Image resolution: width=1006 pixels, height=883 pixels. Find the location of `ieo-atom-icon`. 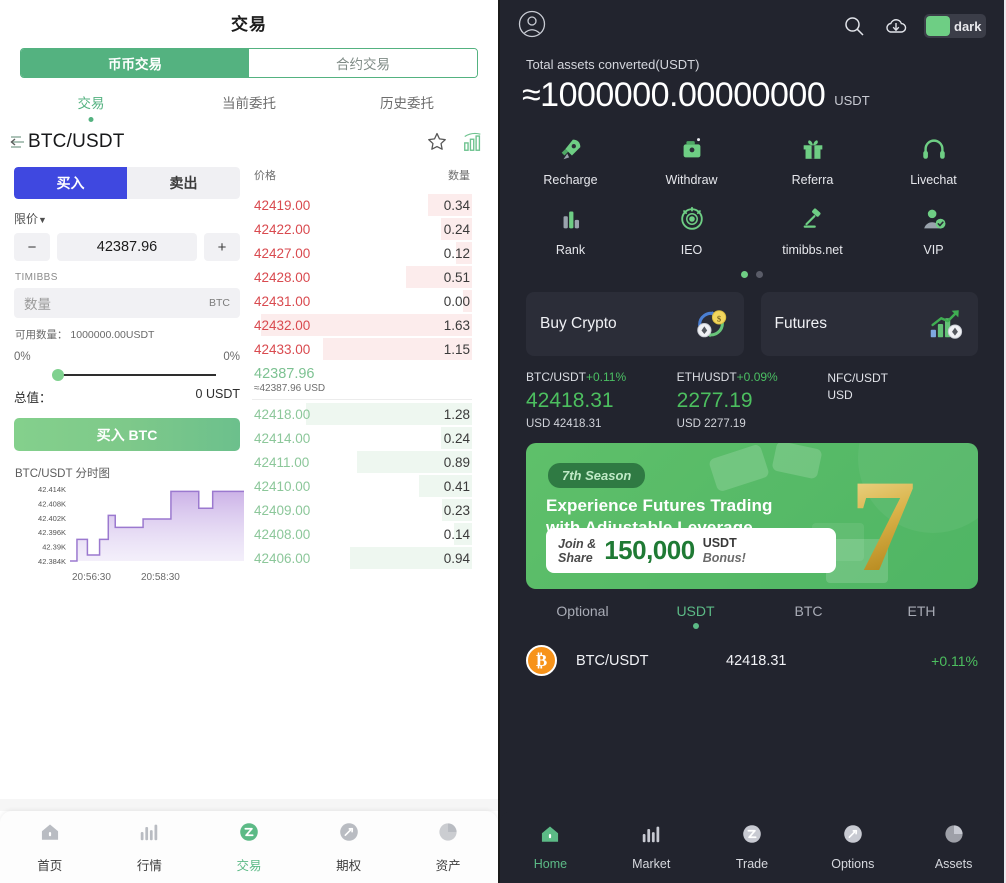

ieo-atom-icon is located at coordinates (692, 219).